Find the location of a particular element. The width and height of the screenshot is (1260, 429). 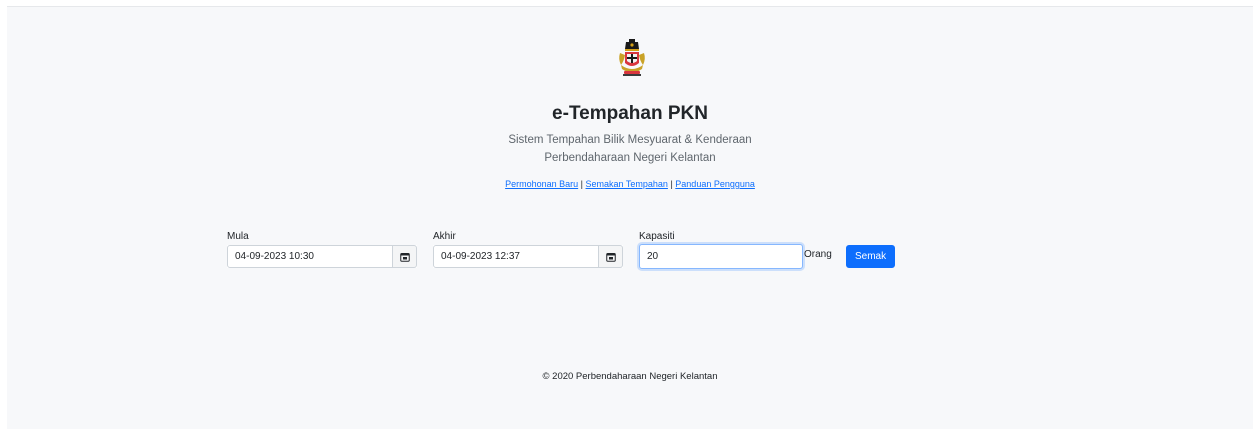

booking-check-link: Semakan Tempahan is located at coordinates (627, 184).